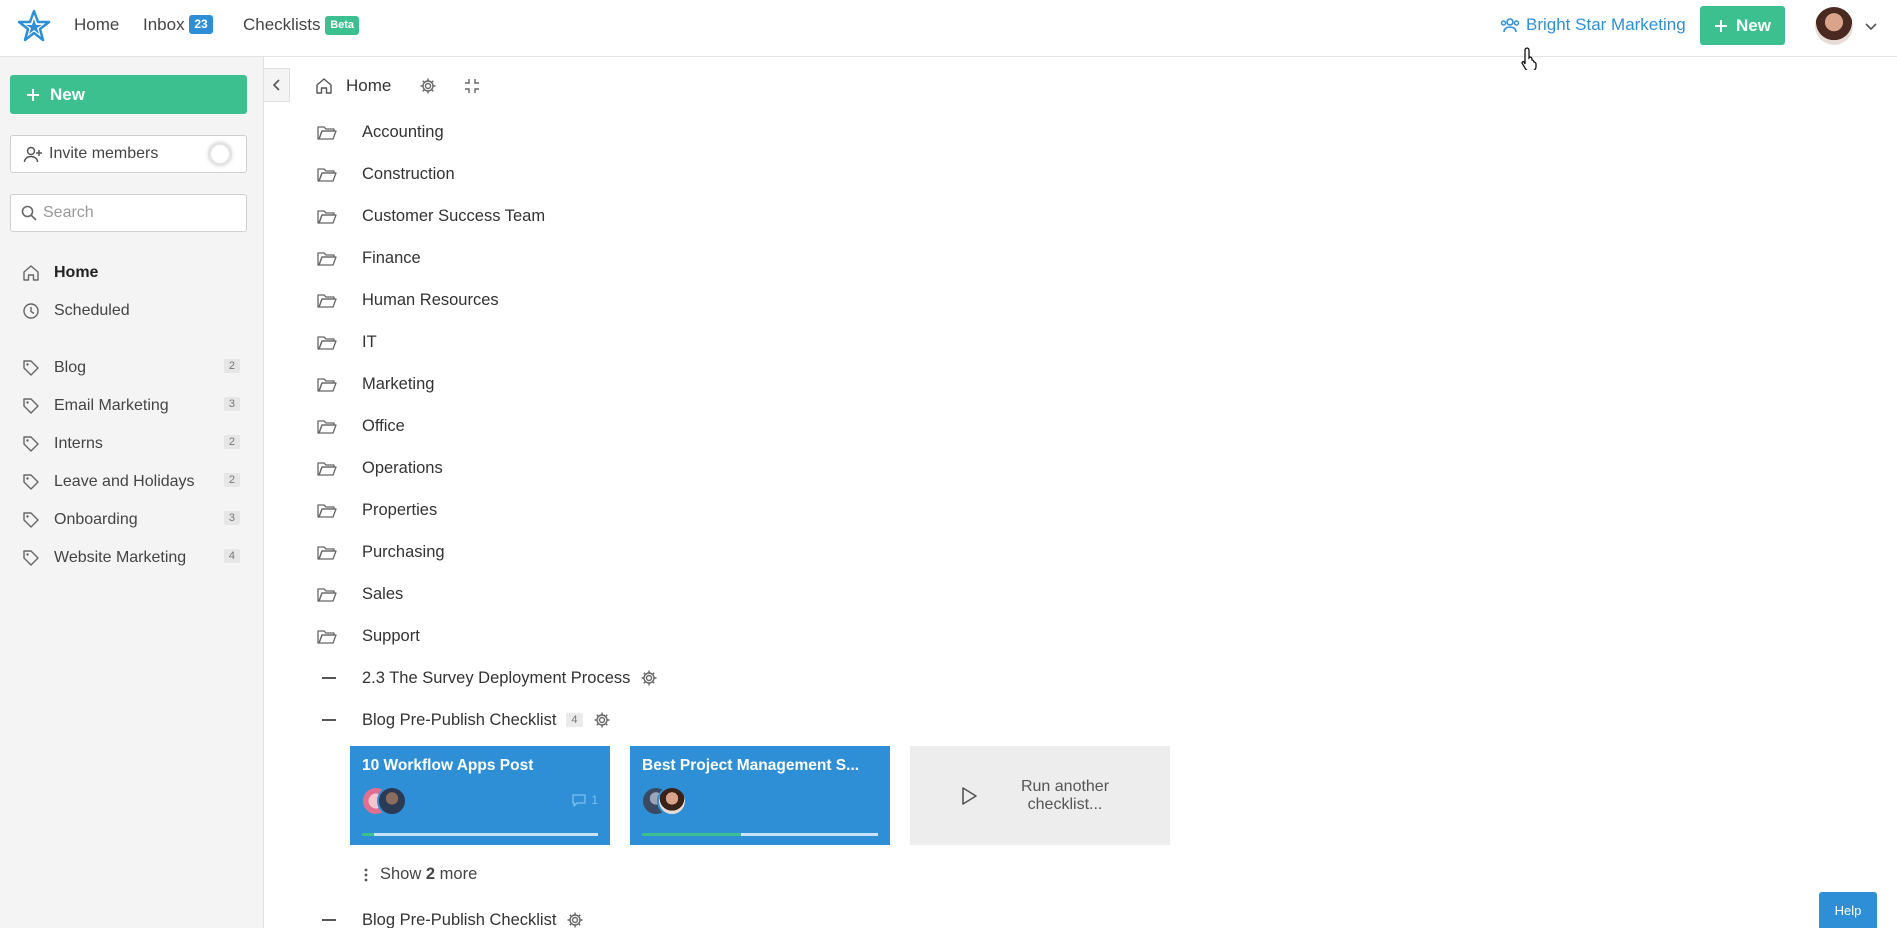  I want to click on folder-row: Accounting, so click(380, 132).